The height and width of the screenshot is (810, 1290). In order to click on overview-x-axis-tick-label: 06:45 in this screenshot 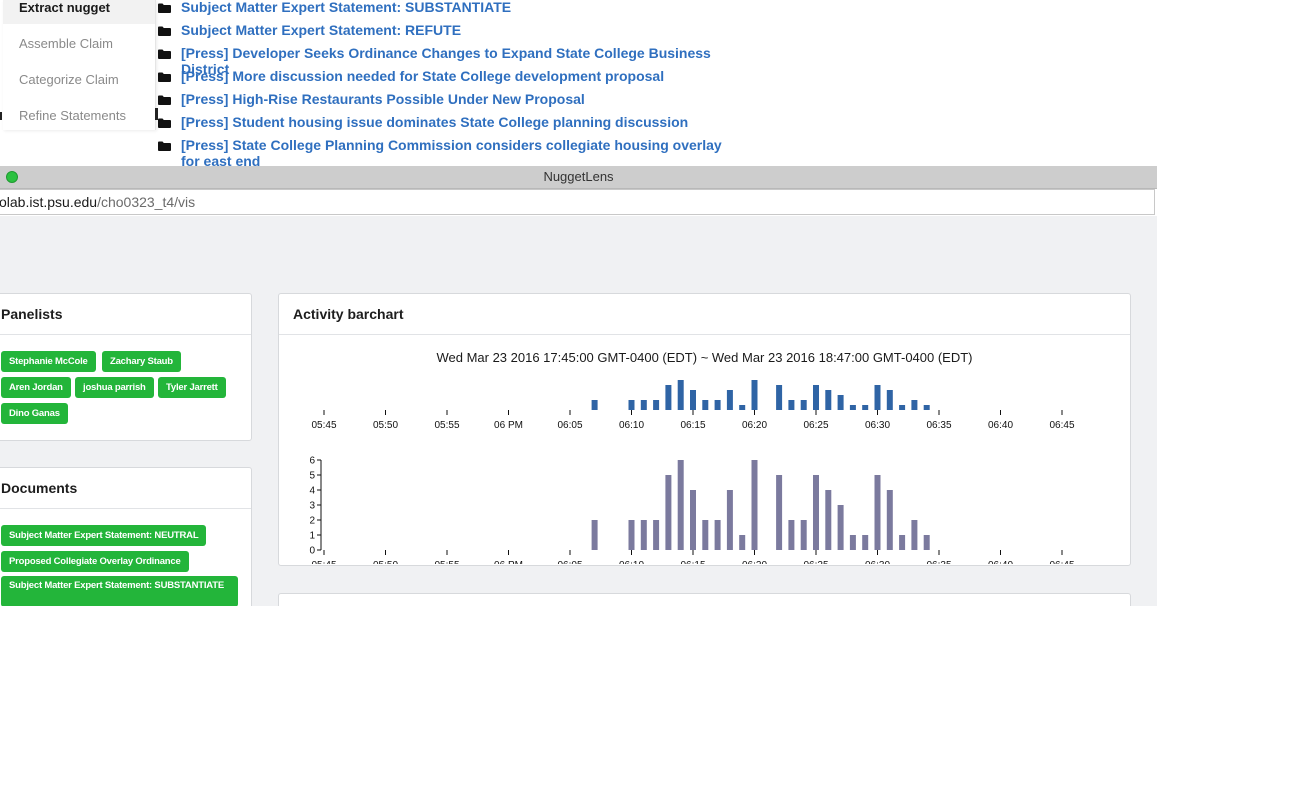, I will do `click(1061, 425)`.